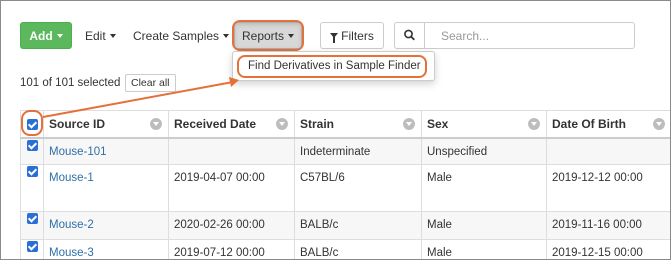 Image resolution: width=671 pixels, height=260 pixels. What do you see at coordinates (41, 36) in the screenshot?
I see `add-button-label: Add` at bounding box center [41, 36].